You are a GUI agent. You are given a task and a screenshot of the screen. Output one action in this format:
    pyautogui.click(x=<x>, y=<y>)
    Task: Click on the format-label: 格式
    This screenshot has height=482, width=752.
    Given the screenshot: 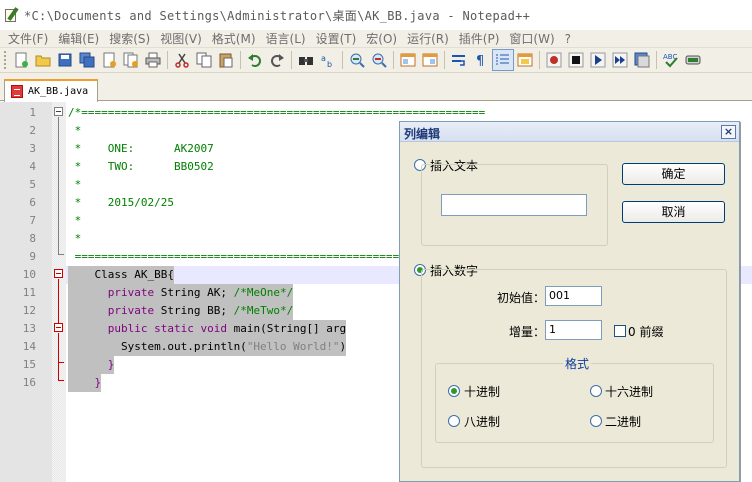 What is the action you would take?
    pyautogui.click(x=577, y=363)
    